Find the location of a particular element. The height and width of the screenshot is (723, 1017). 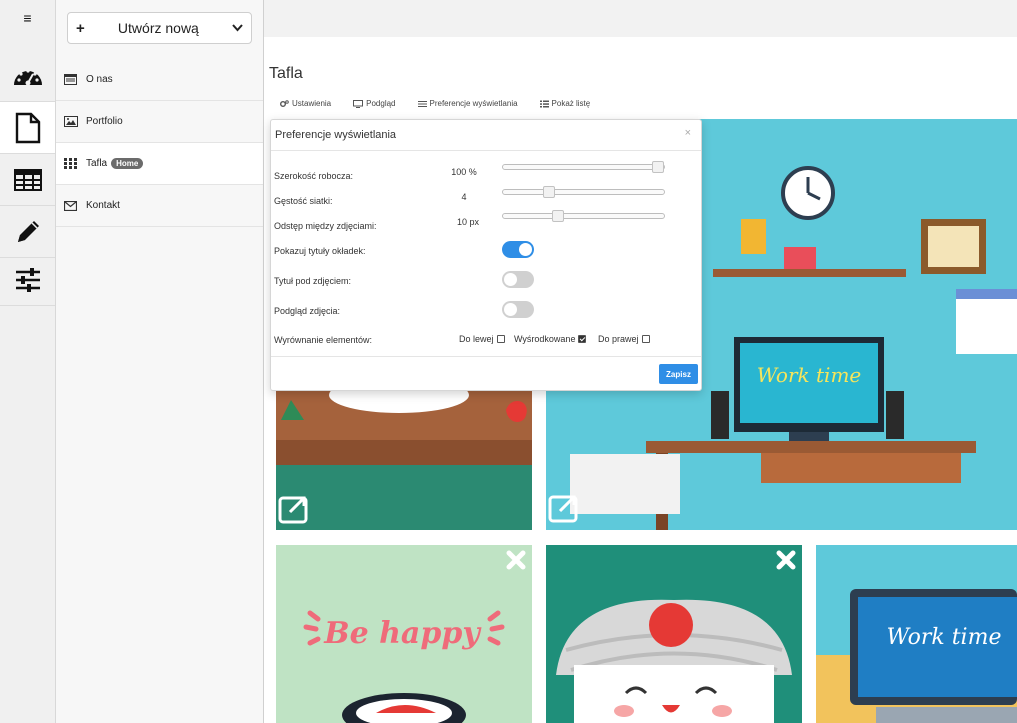

sidebar-item-label: Tafla is located at coordinates (97, 163).